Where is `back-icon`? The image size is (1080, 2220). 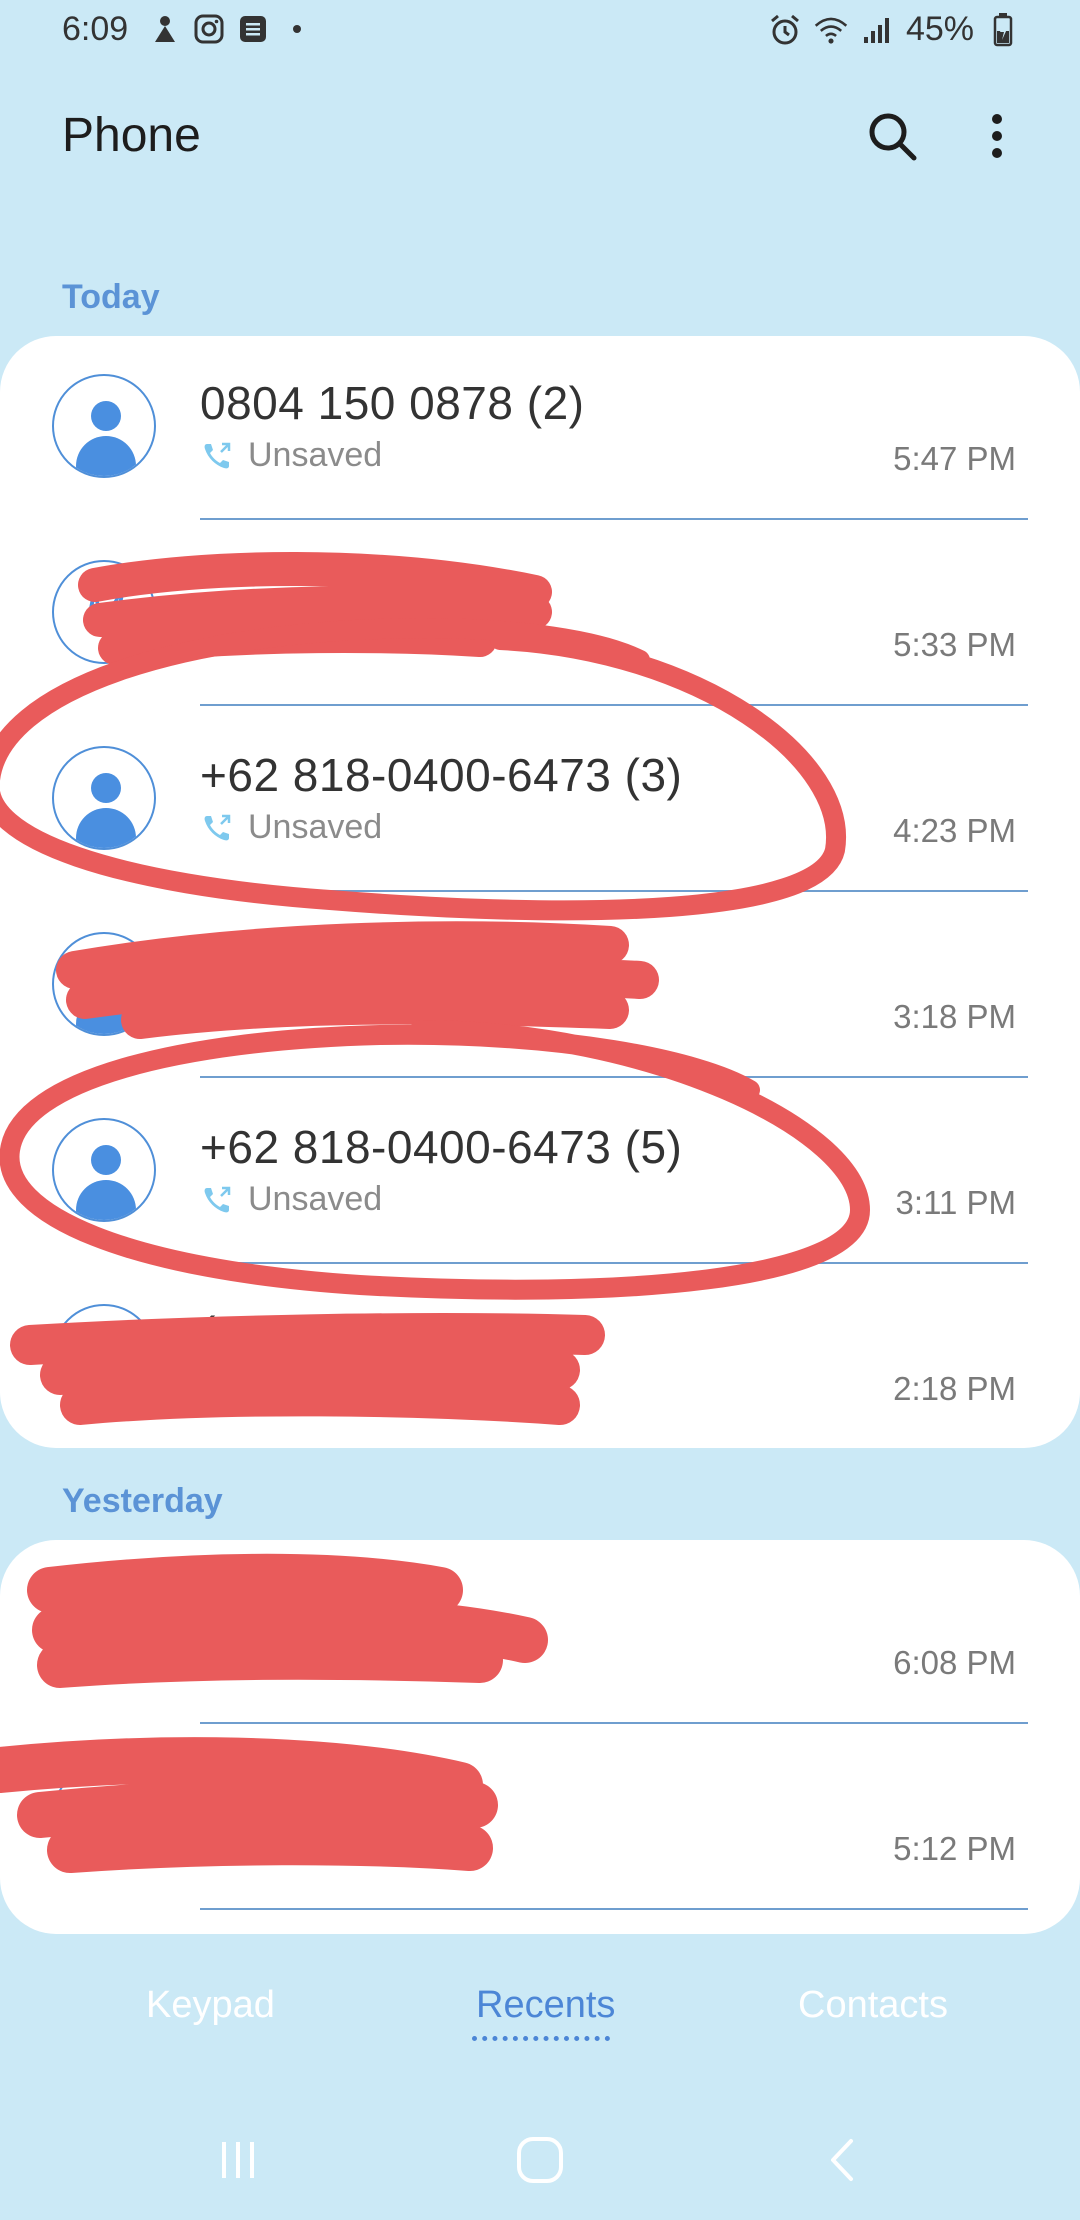 back-icon is located at coordinates (842, 2160).